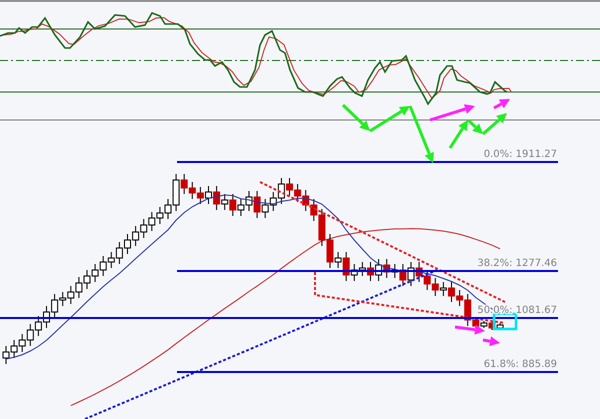 Image resolution: width=600 pixels, height=419 pixels. Describe the element at coordinates (520, 364) in the screenshot. I see `fib-level-label: 61.8%: 885.89` at that location.